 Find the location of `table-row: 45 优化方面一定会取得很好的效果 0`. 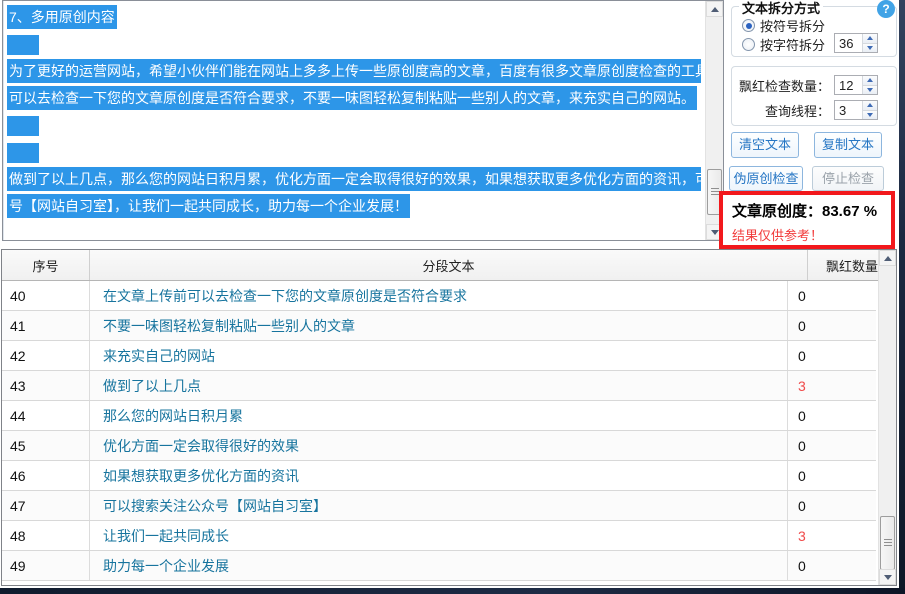

table-row: 45 优化方面一定会取得很好的效果 0 is located at coordinates (439, 446).